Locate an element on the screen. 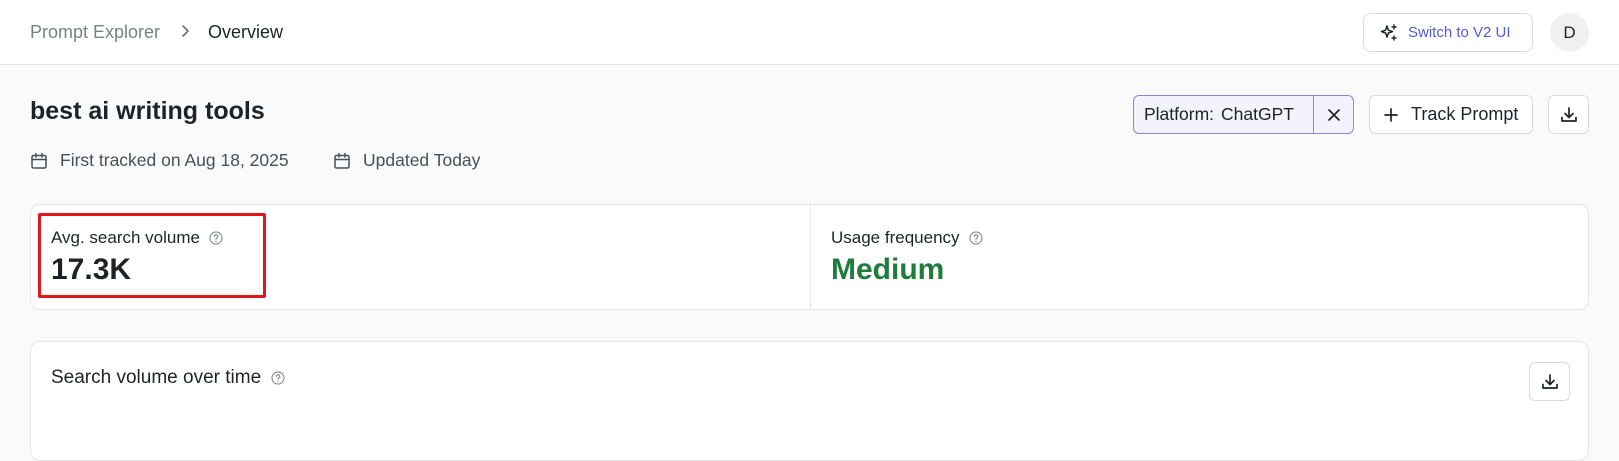 The height and width of the screenshot is (461, 1619). platform-filter-text: Platform: ChatGPT is located at coordinates (1224, 114).